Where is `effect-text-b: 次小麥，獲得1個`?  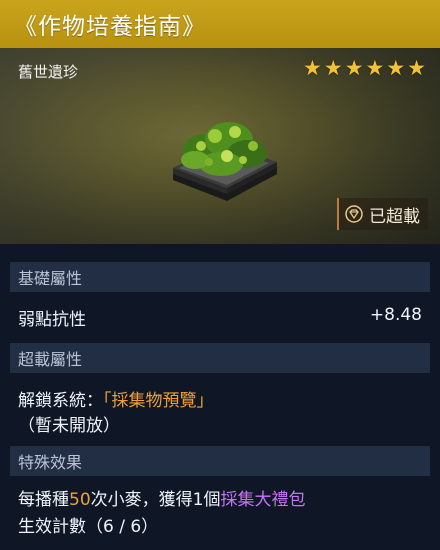 effect-text-b: 次小麥，獲得1個 is located at coordinates (155, 500).